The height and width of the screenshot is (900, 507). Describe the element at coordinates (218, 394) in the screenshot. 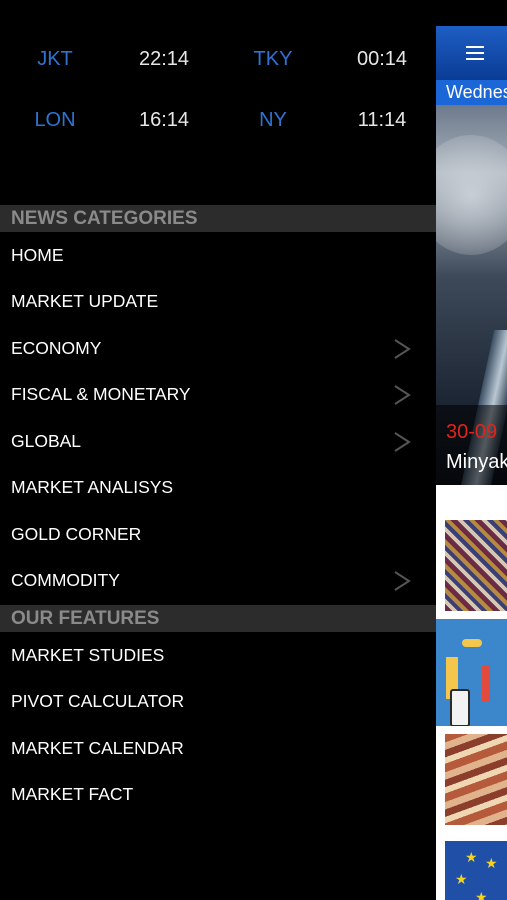

I see `menu-item-fiscal-monetary: FISCAL & MONETARY` at that location.